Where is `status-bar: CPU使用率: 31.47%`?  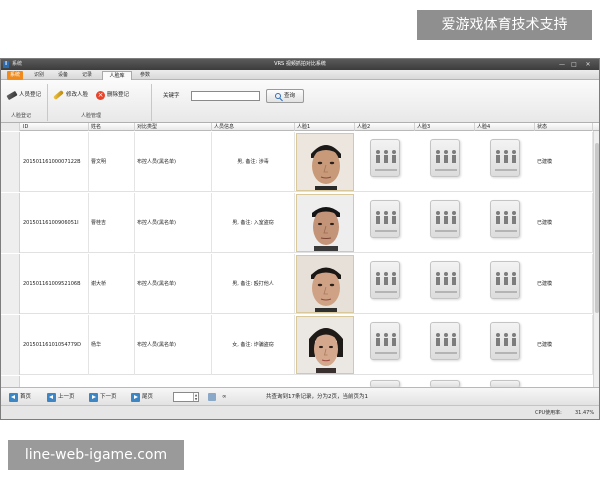
status-bar: CPU使用率: 31.47% is located at coordinates (300, 412).